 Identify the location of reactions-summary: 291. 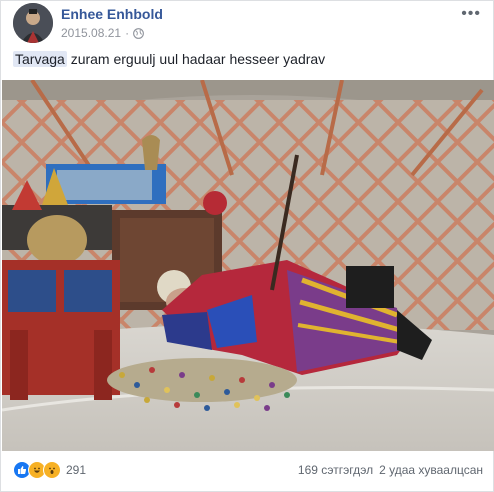
(49, 470).